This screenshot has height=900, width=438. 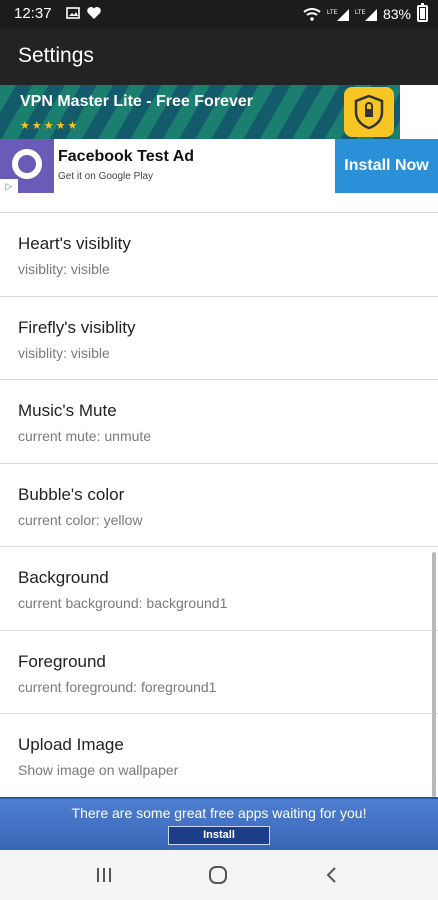 I want to click on ad-choices-icon: ▷, so click(x=9, y=186).